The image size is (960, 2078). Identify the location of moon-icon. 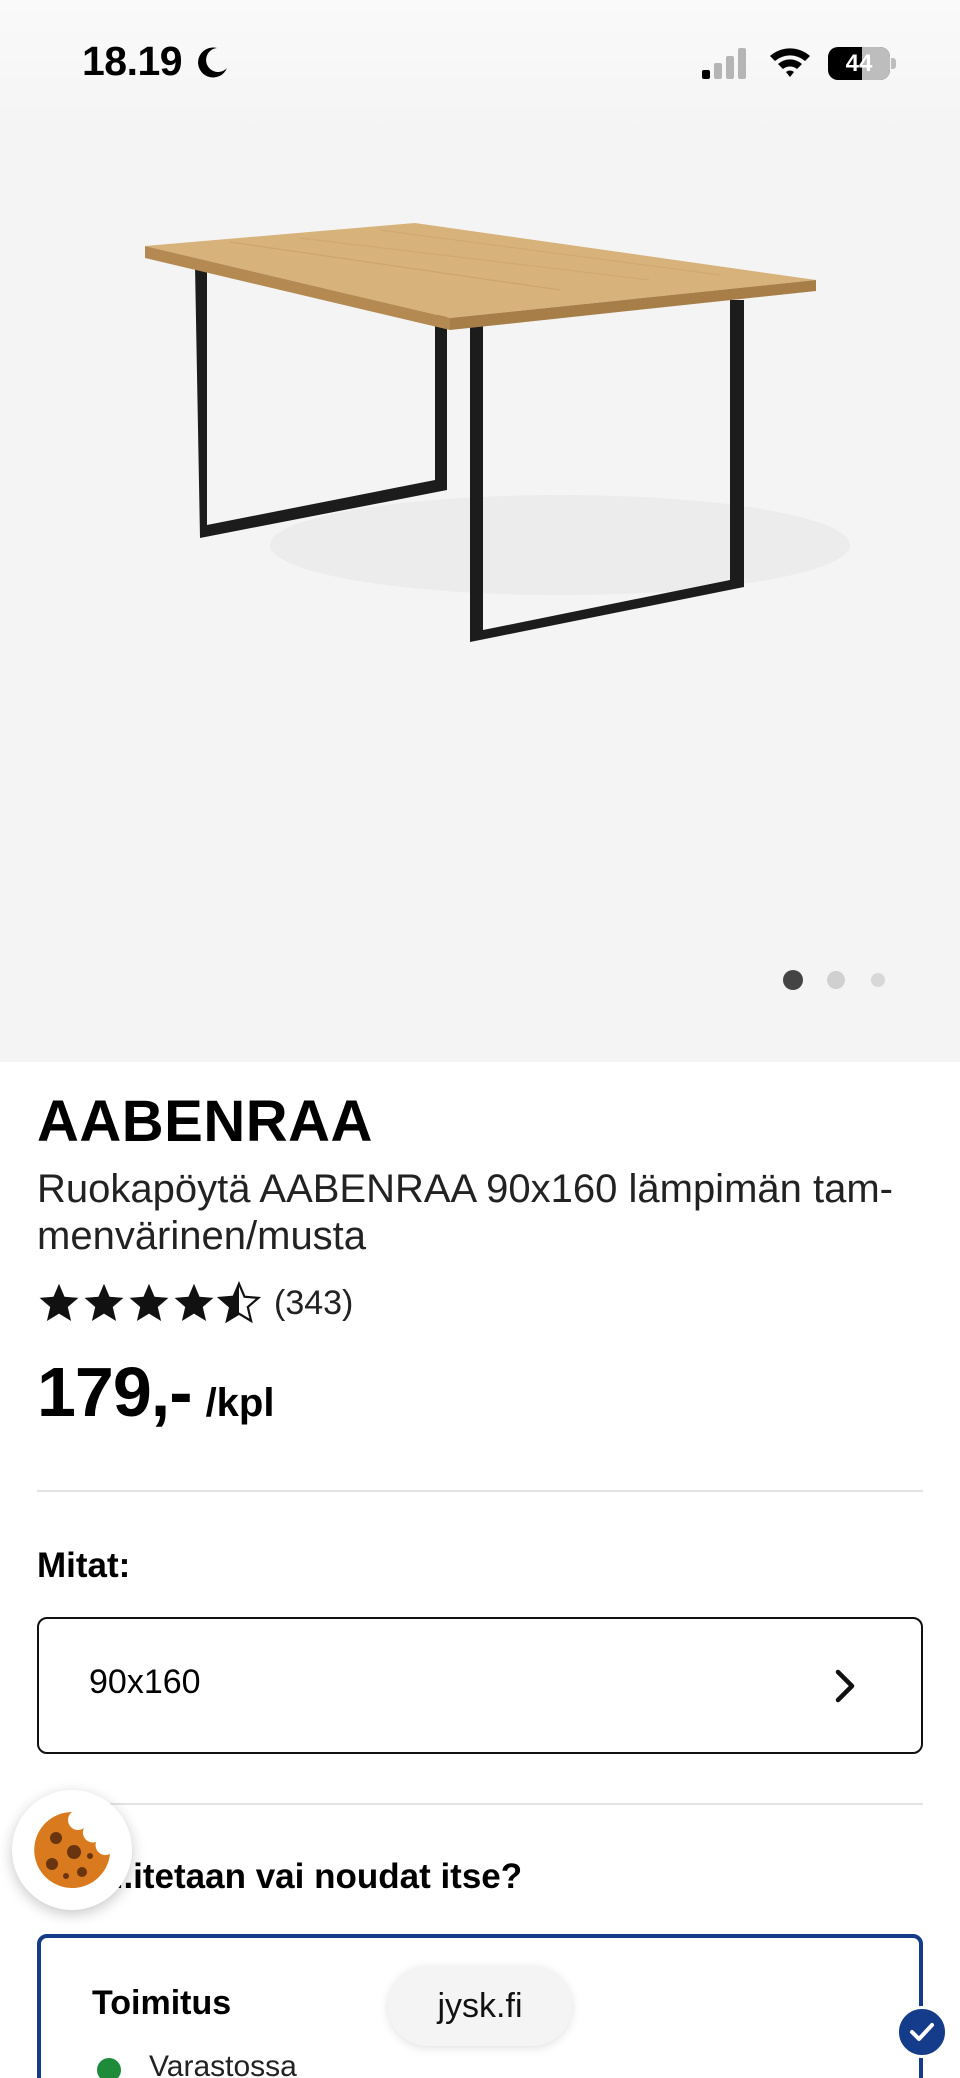
(212, 62).